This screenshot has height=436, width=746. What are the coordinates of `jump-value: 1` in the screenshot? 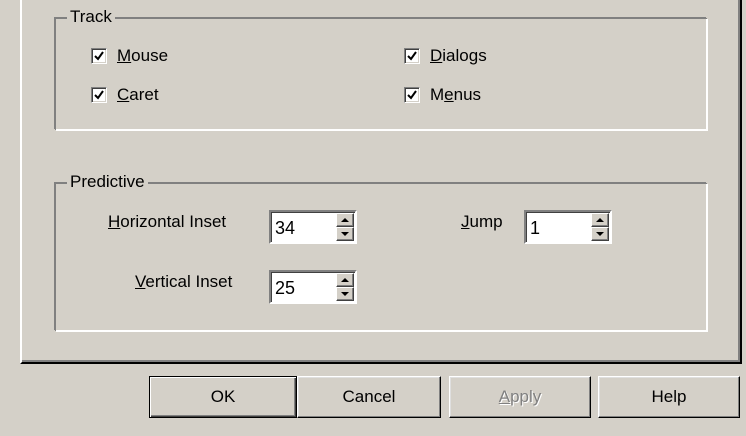 It's located at (535, 228).